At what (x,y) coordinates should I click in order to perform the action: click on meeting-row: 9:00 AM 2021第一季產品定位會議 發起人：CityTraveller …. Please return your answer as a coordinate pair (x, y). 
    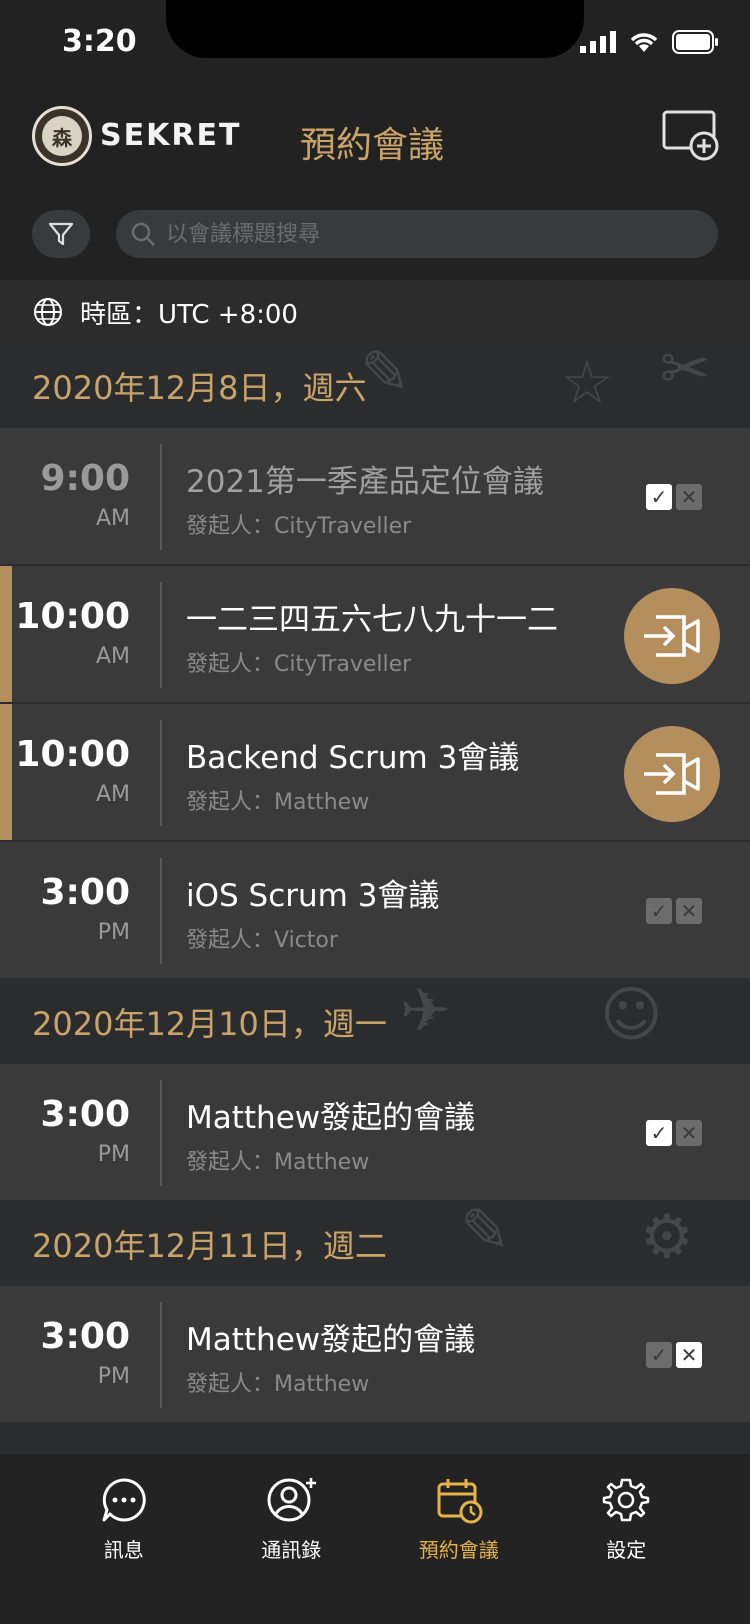
    Looking at the image, I should click on (375, 497).